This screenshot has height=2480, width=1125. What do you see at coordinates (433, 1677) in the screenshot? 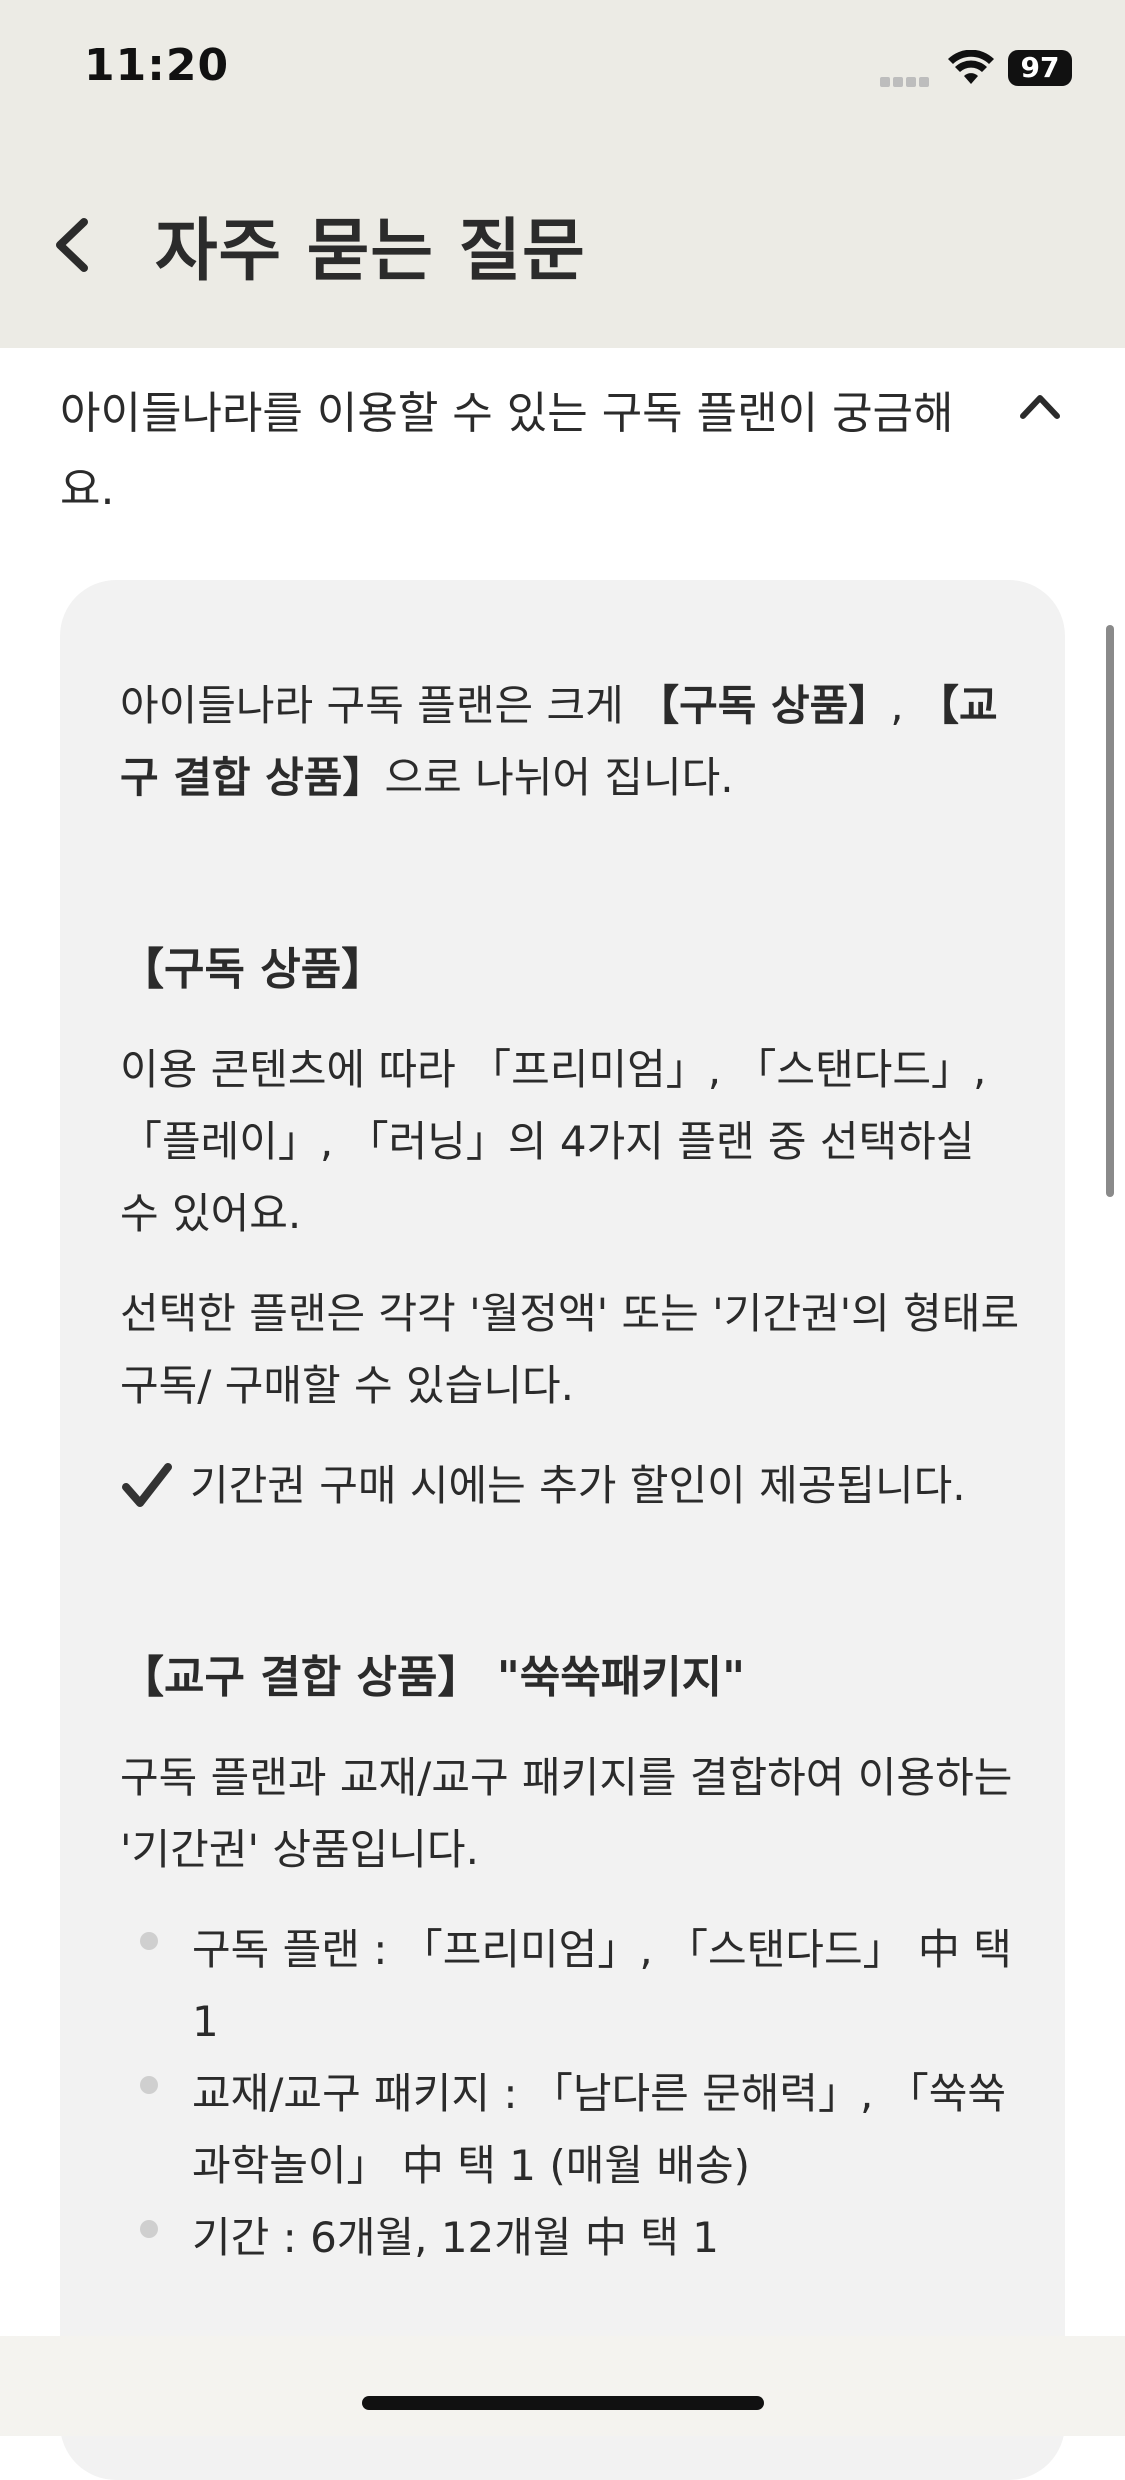
I see `section-heading-bundle: 【교구 결합 상품】 "쑥쑥패키지"` at bounding box center [433, 1677].